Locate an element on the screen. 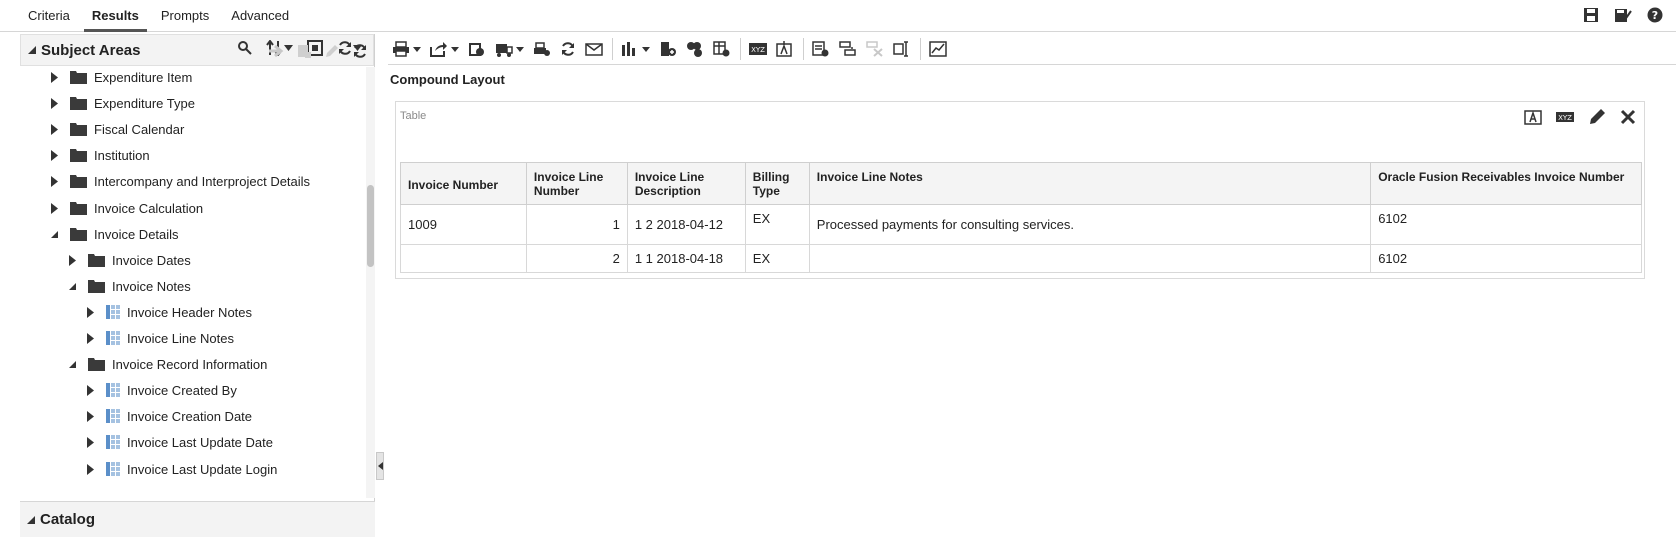 This screenshot has height=537, width=1676. column-header: Invoice Number is located at coordinates (463, 183).